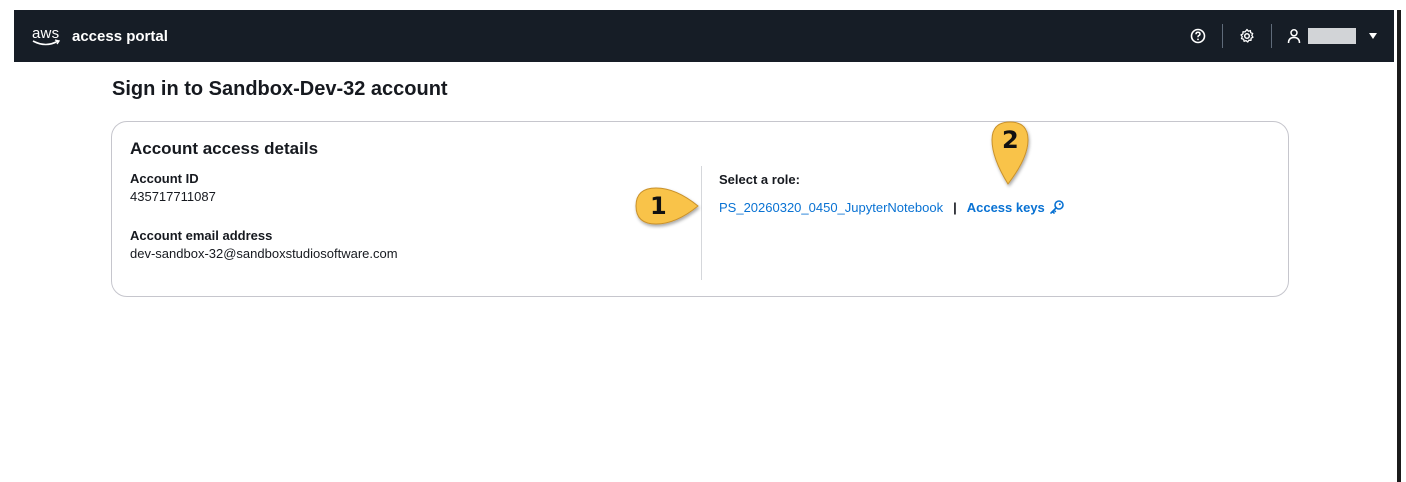  I want to click on key-icon, so click(1056, 207).